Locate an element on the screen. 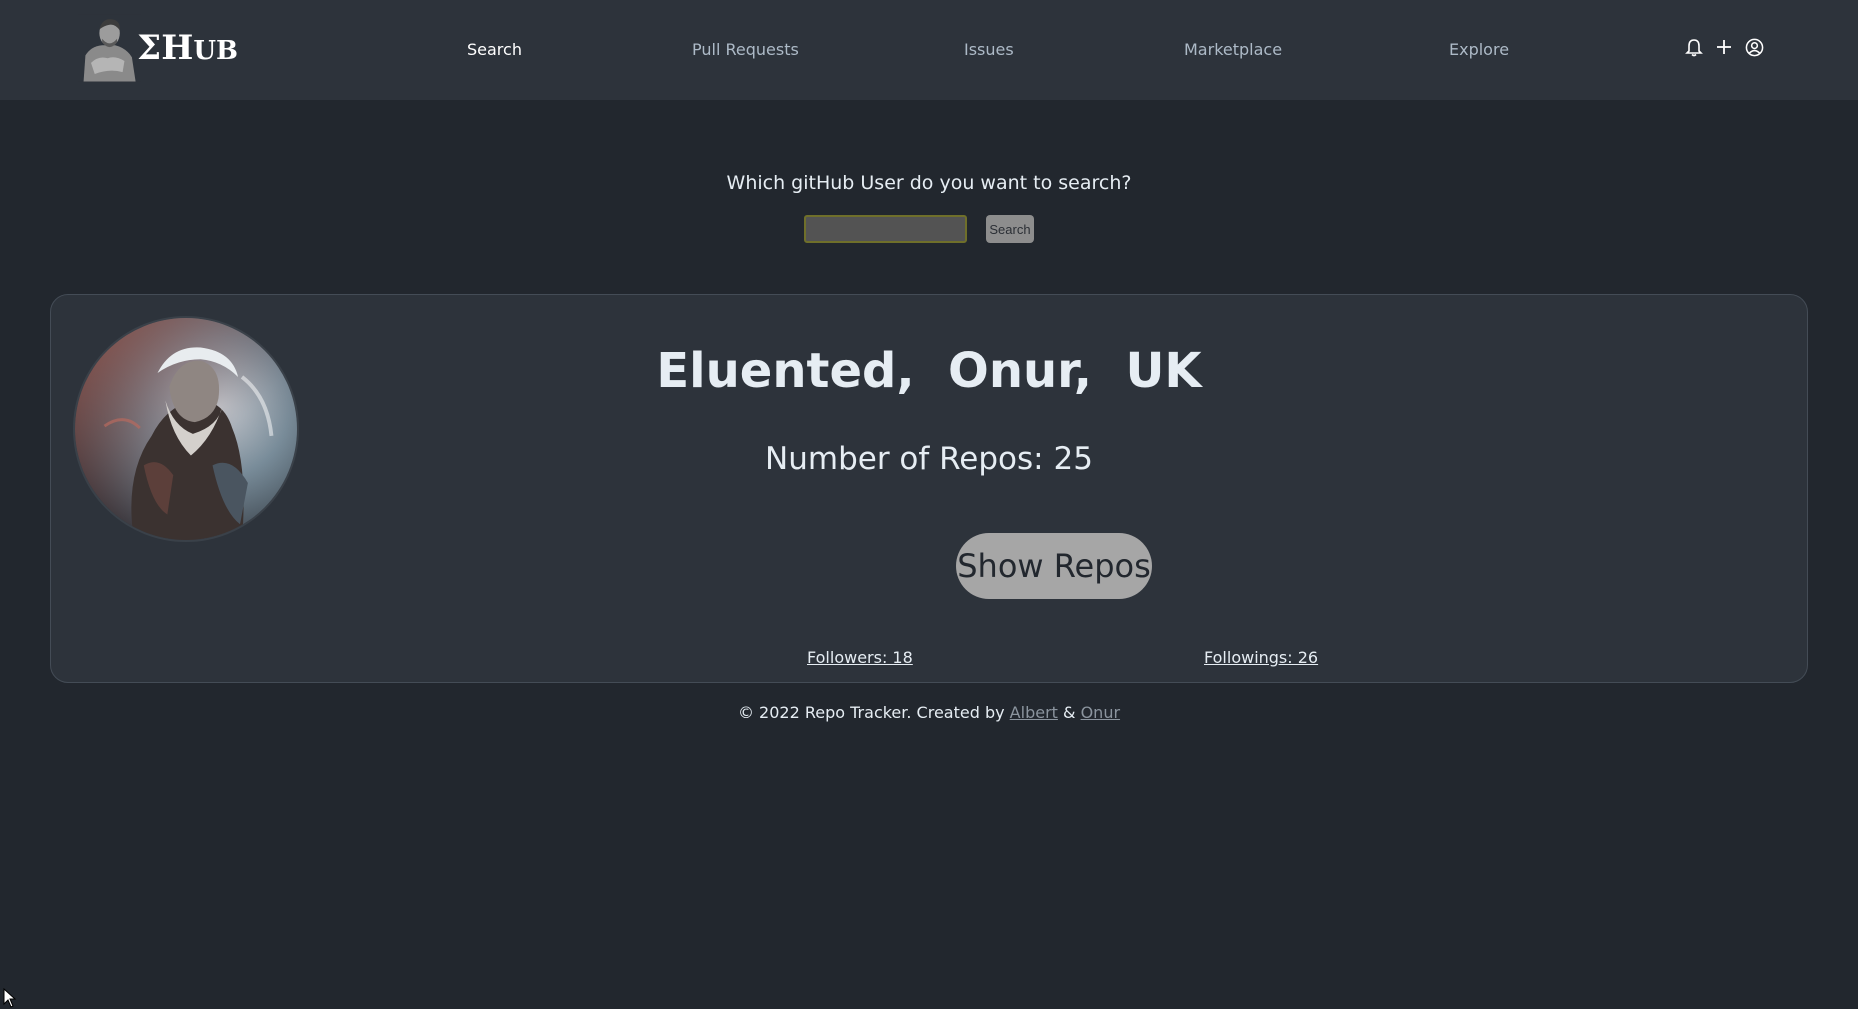  nav-issues: Issues is located at coordinates (989, 49).